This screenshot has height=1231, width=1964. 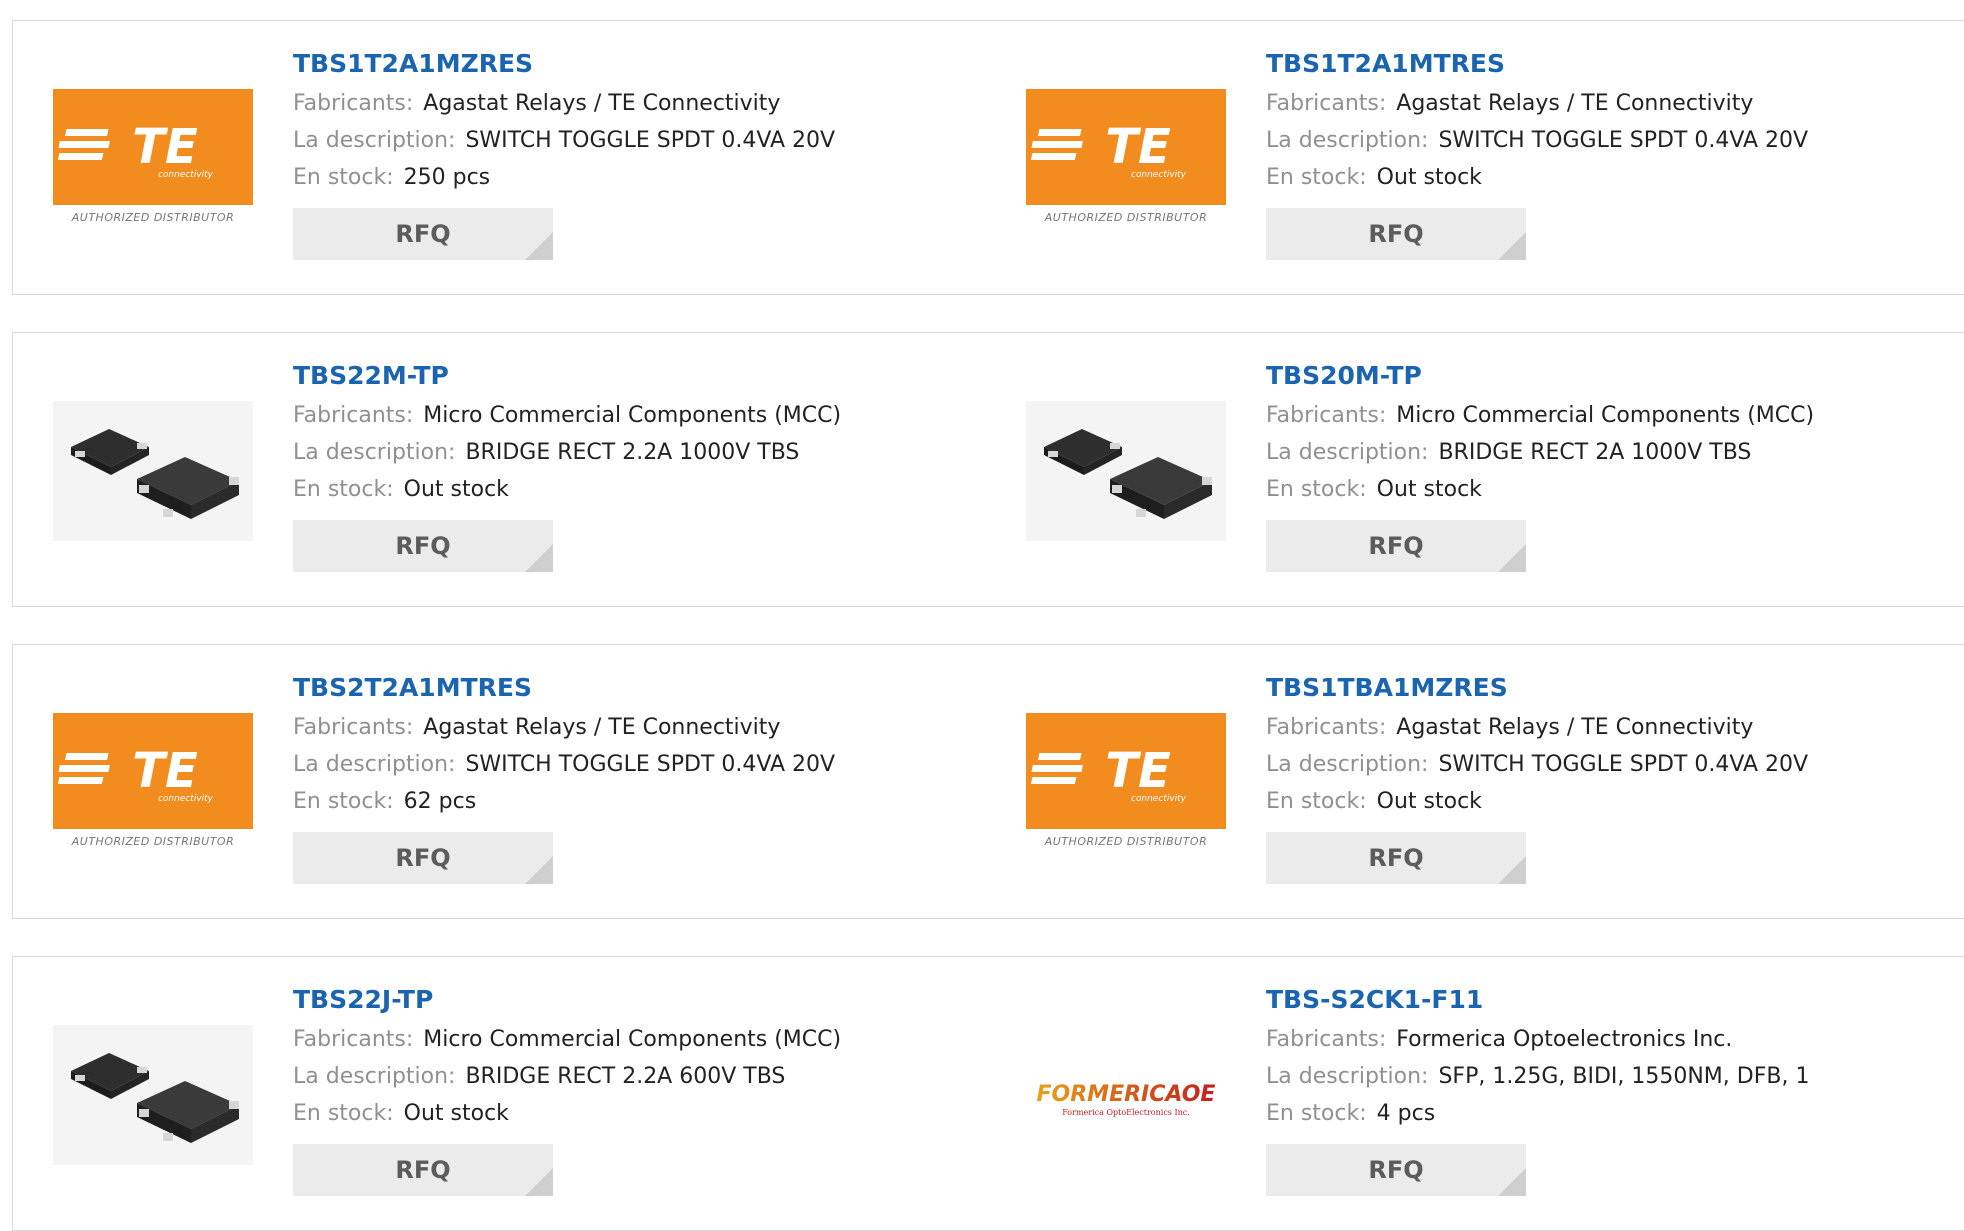 What do you see at coordinates (1564, 1039) in the screenshot?
I see `manufacturer-value: Formerica Optoelectronics Inc.` at bounding box center [1564, 1039].